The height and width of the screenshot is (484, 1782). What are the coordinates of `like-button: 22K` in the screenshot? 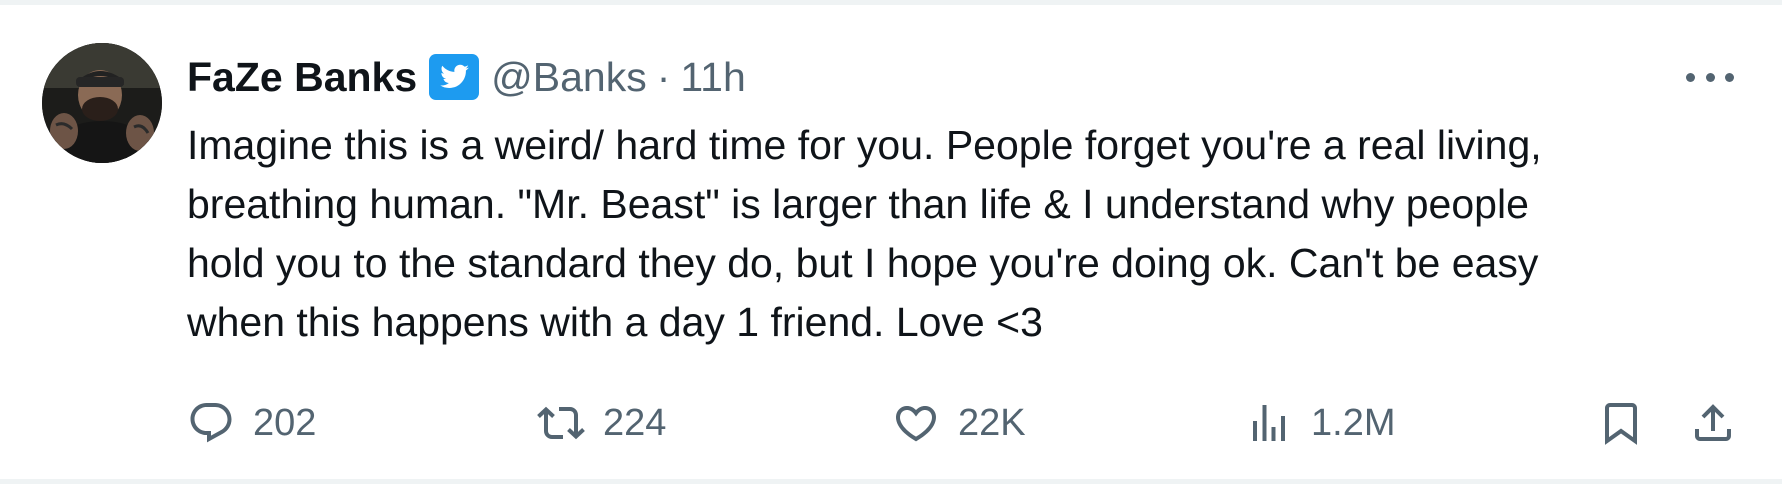 It's located at (959, 423).